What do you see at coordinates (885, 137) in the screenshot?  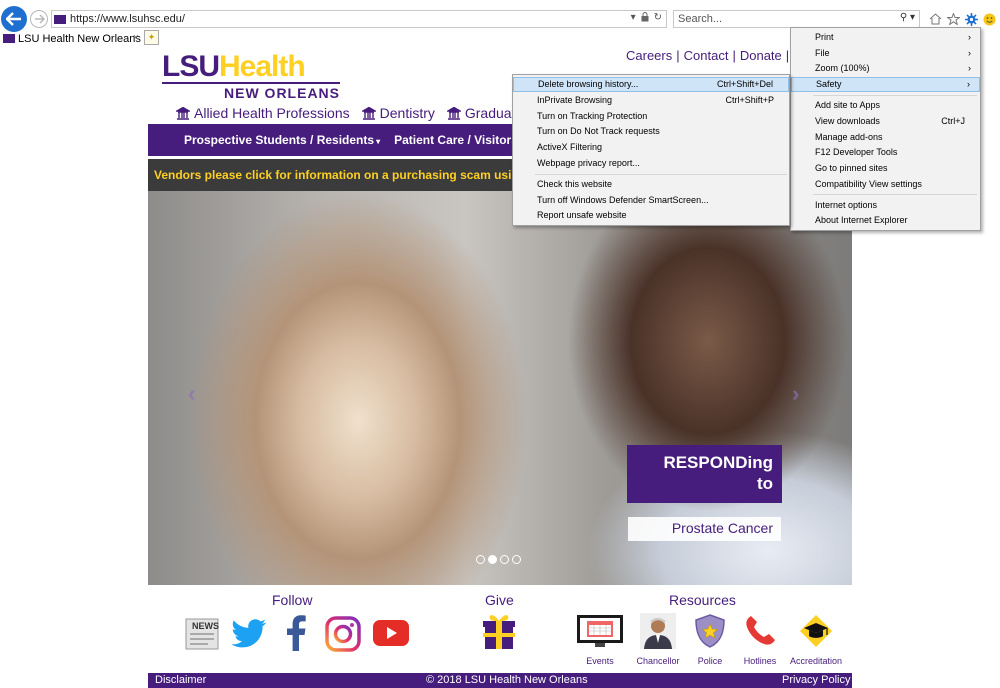 I see `menu-item-manage-add-ons: Manage add-ons` at bounding box center [885, 137].